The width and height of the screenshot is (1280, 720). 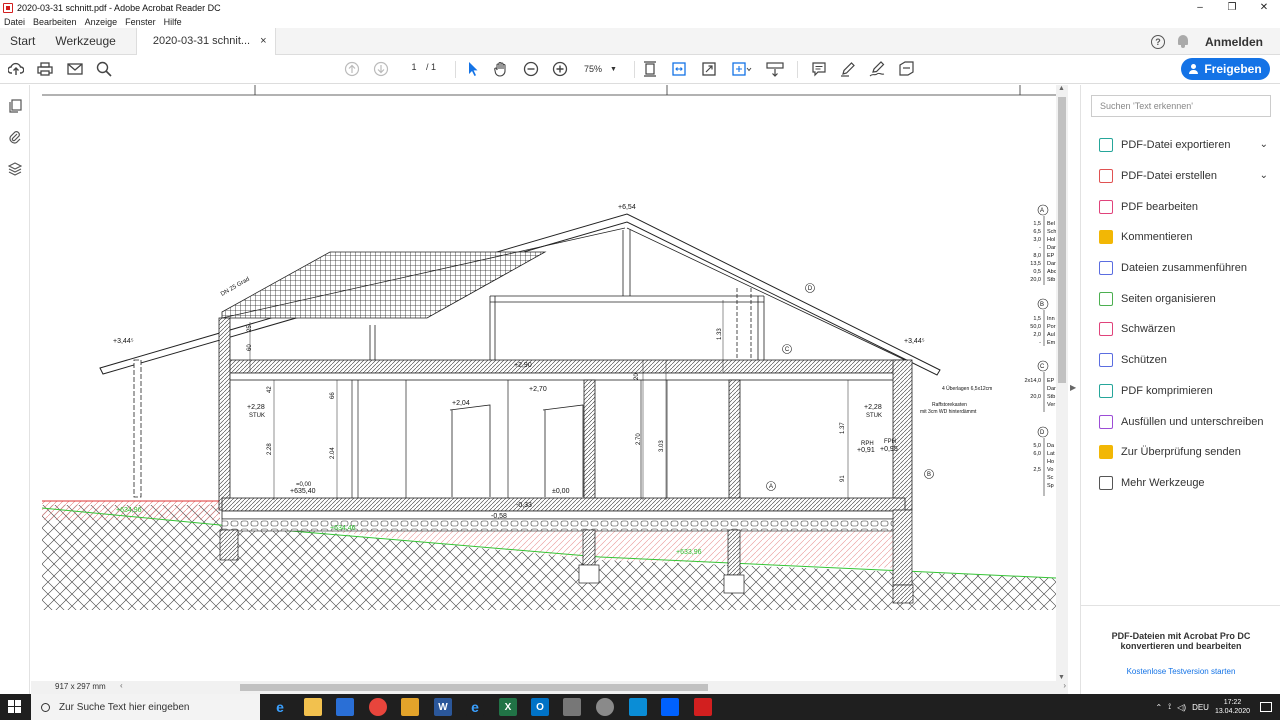 What do you see at coordinates (1180, 391) in the screenshot?
I see `tool-item: PDF komprimieren` at bounding box center [1180, 391].